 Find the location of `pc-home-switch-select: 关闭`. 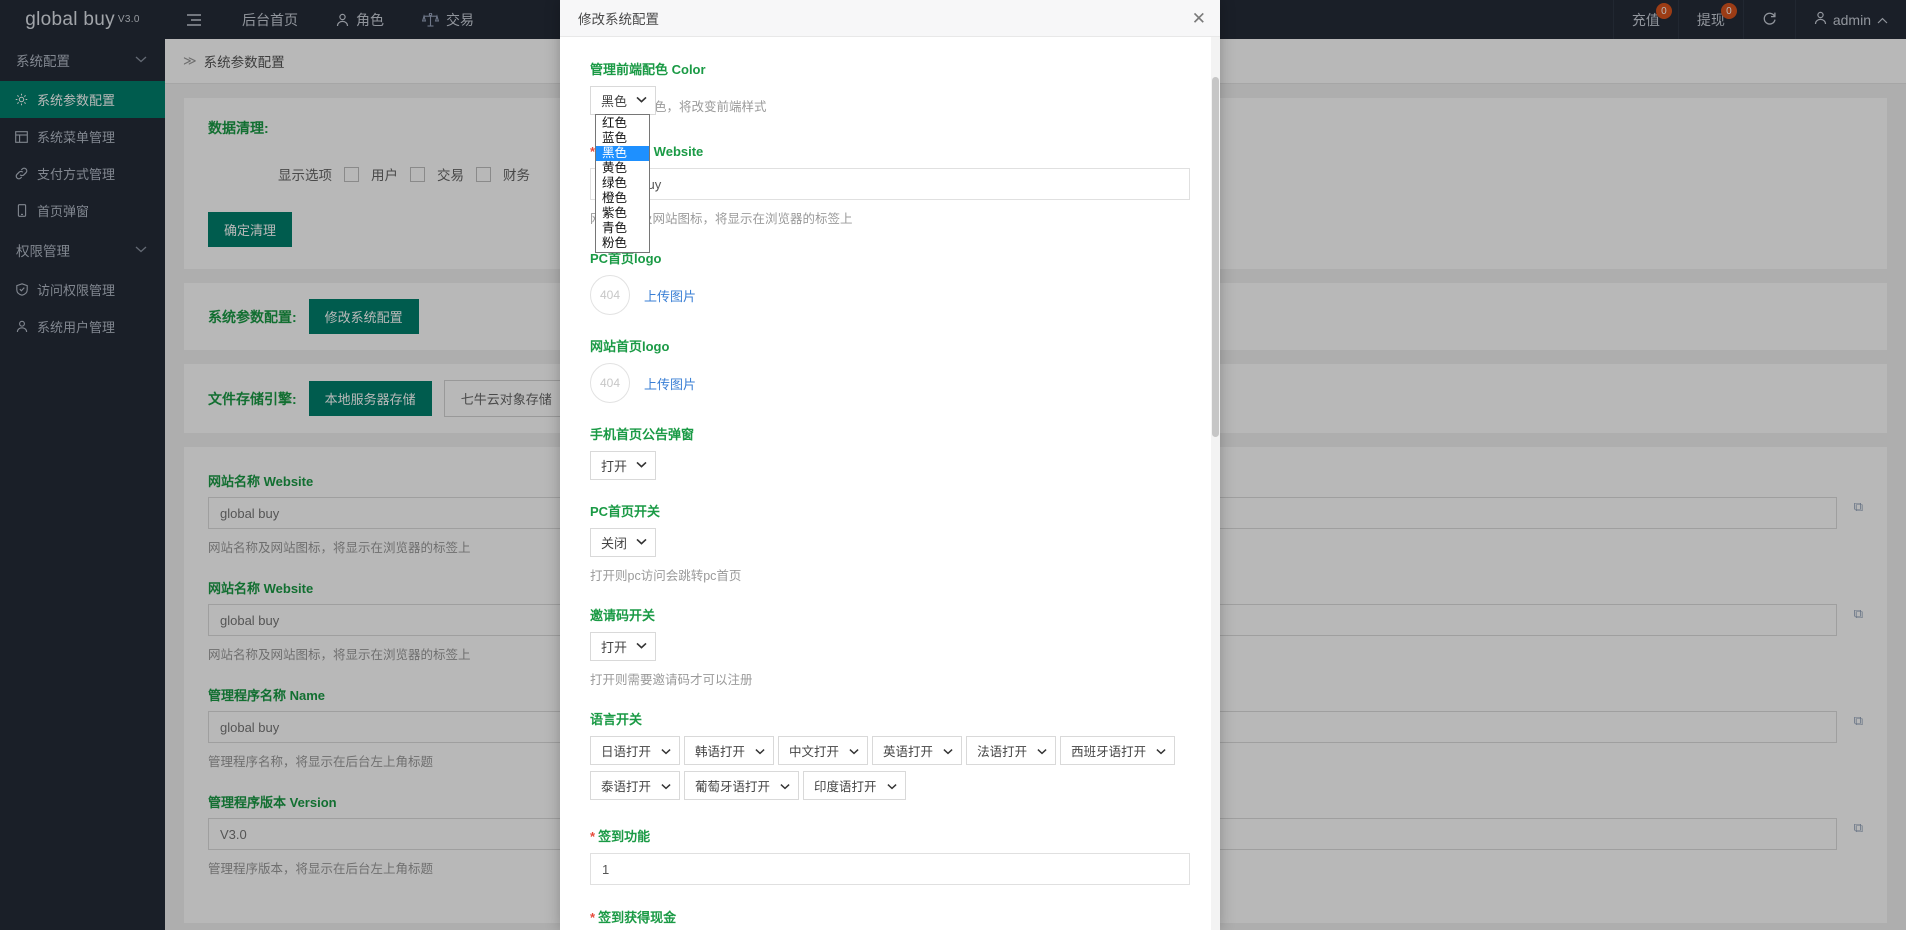

pc-home-switch-select: 关闭 is located at coordinates (623, 542).